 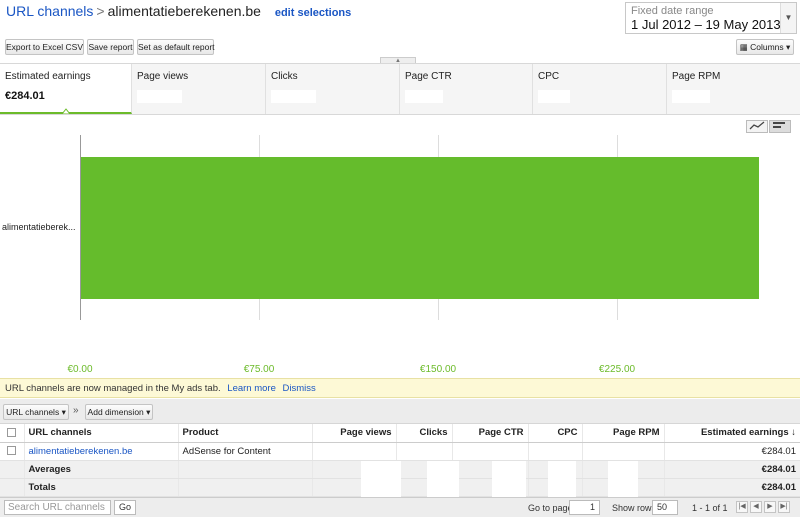 What do you see at coordinates (101, 487) in the screenshot?
I see `totals-label: Totals` at bounding box center [101, 487].